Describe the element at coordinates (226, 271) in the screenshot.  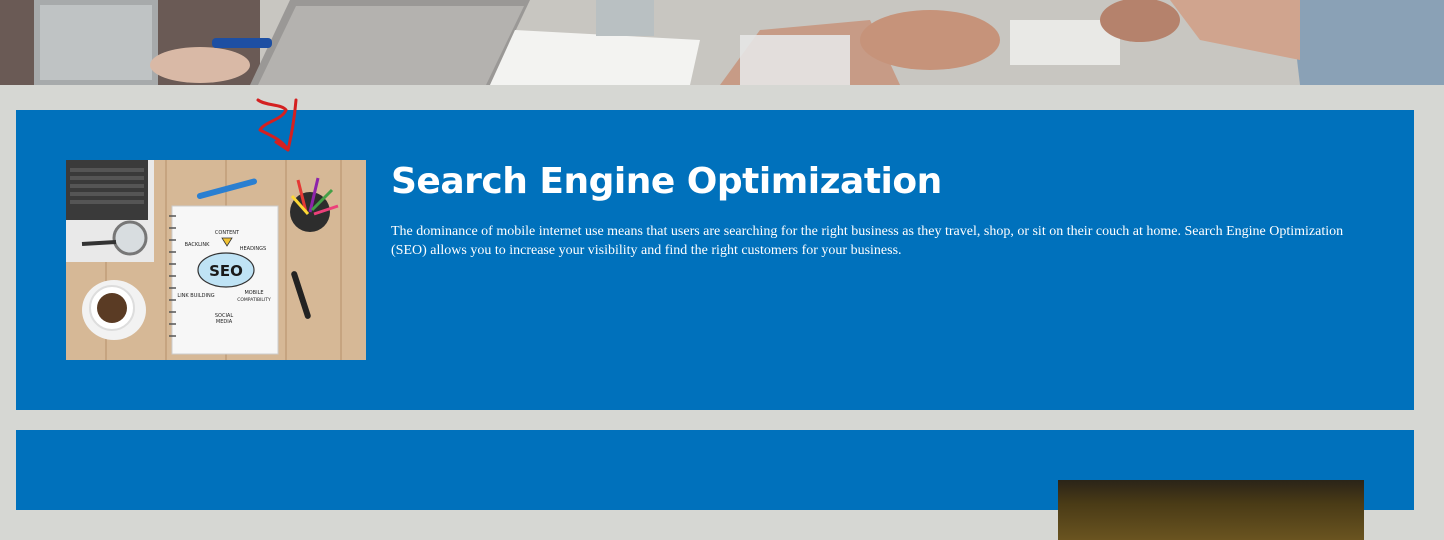
I see `svg-text: SEO` at that location.